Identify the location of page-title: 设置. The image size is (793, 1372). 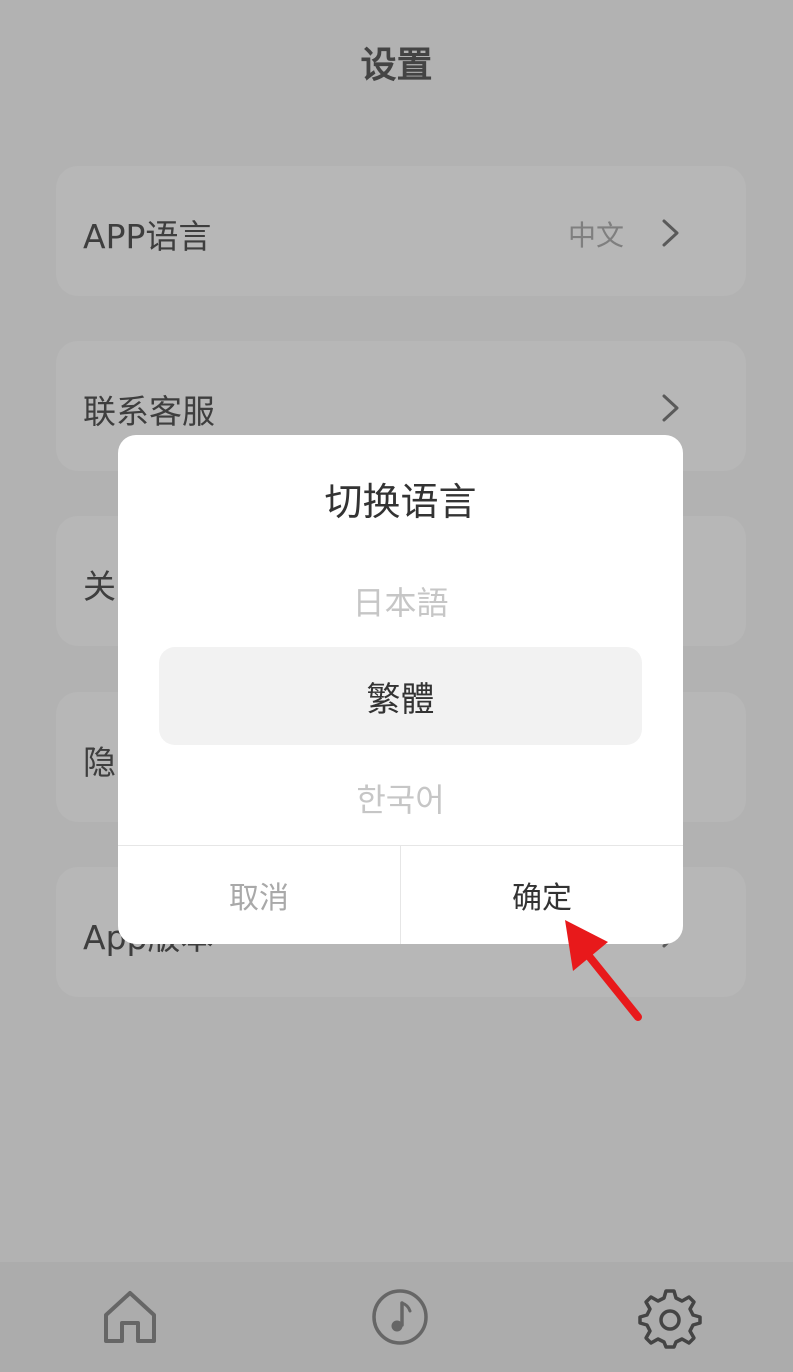
(396, 65).